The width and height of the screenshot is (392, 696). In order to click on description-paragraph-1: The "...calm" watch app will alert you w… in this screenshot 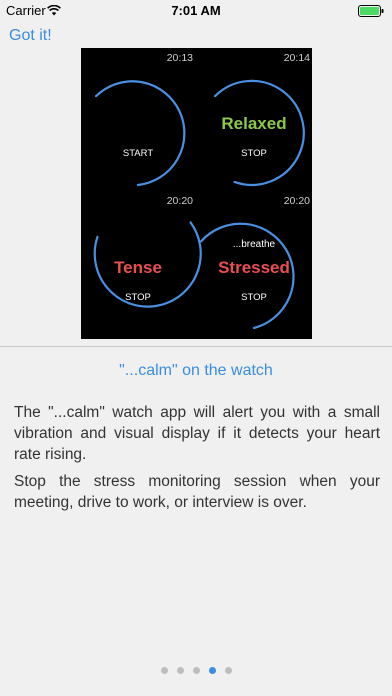, I will do `click(197, 433)`.